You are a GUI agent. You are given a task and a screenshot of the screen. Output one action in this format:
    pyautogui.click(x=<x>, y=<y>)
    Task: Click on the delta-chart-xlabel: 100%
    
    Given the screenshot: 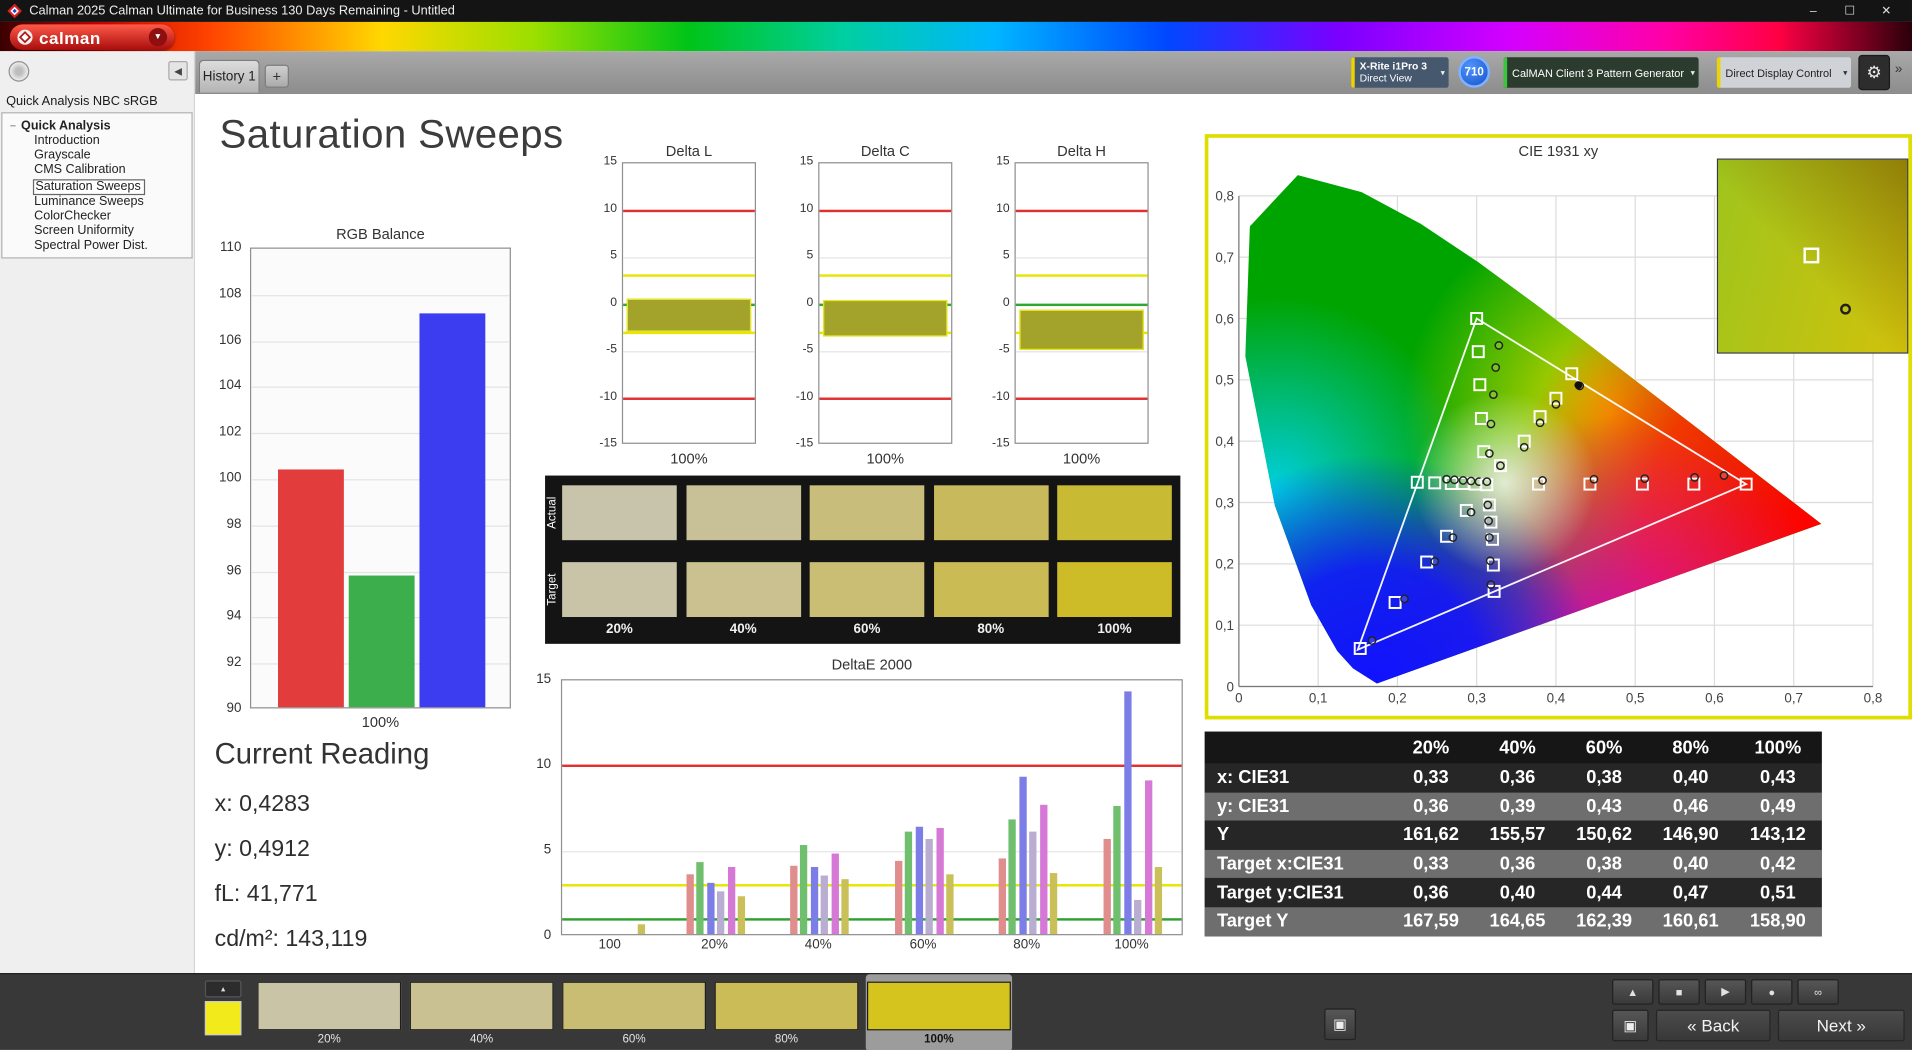 What is the action you would take?
    pyautogui.click(x=885, y=458)
    